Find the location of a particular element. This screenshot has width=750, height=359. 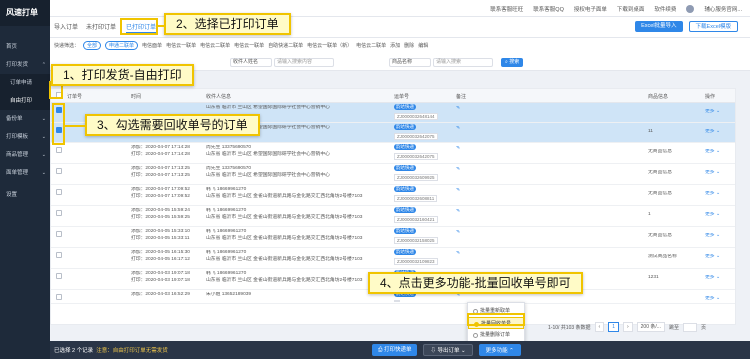

menu-item-batch-delete: 批量删除订单 is located at coordinates (496, 335).